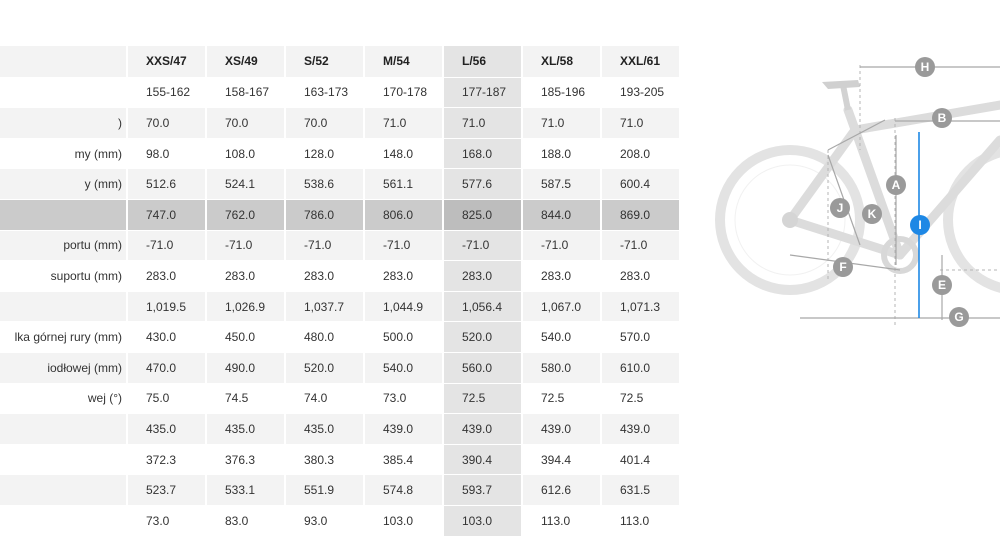 The height and width of the screenshot is (546, 1000). Describe the element at coordinates (404, 460) in the screenshot. I see `cell-m54: 385.4` at that location.